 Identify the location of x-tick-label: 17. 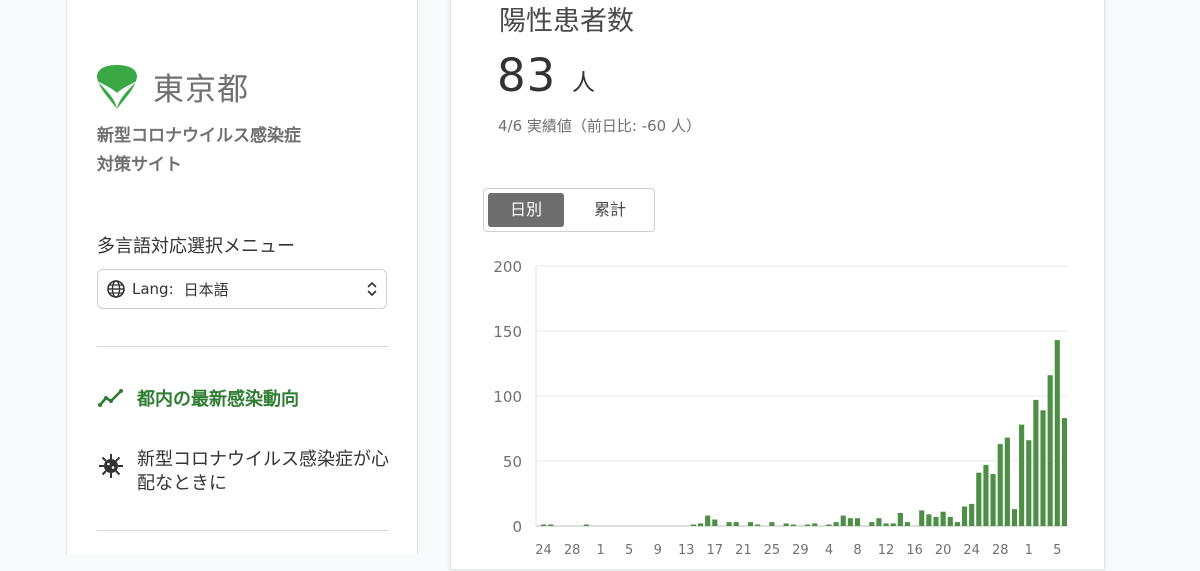
(715, 550).